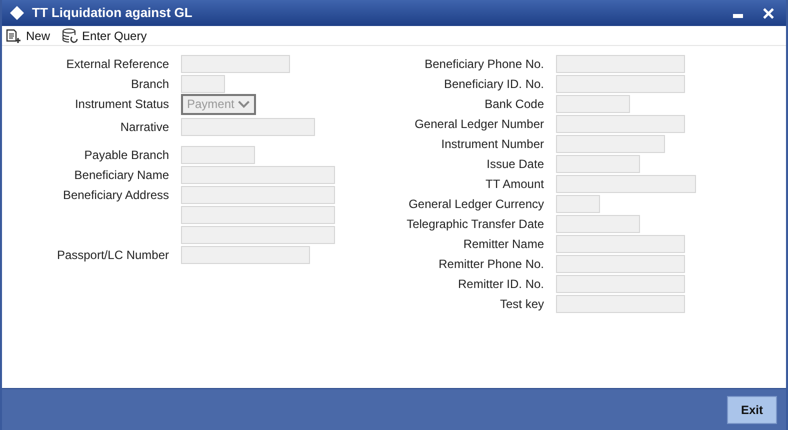 This screenshot has height=430, width=788. Describe the element at coordinates (112, 13) in the screenshot. I see `window-title: TT Liquidation against GL` at that location.